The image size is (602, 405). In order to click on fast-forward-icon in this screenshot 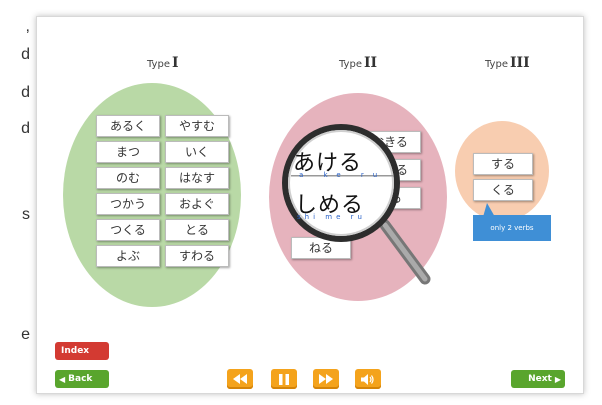, I will do `click(326, 379)`.